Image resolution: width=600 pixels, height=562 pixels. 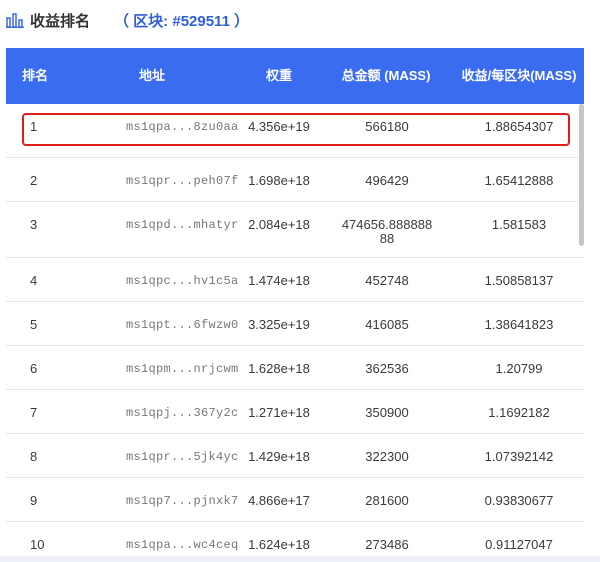 I want to click on table-header: 排名 地址 权重 总金额 (MASS) 收益/每区块(MASS), so click(x=295, y=76).